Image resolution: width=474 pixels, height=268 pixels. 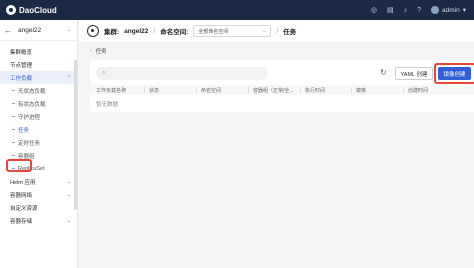 I want to click on yaml-create-button: YAML 创建, so click(x=414, y=73).